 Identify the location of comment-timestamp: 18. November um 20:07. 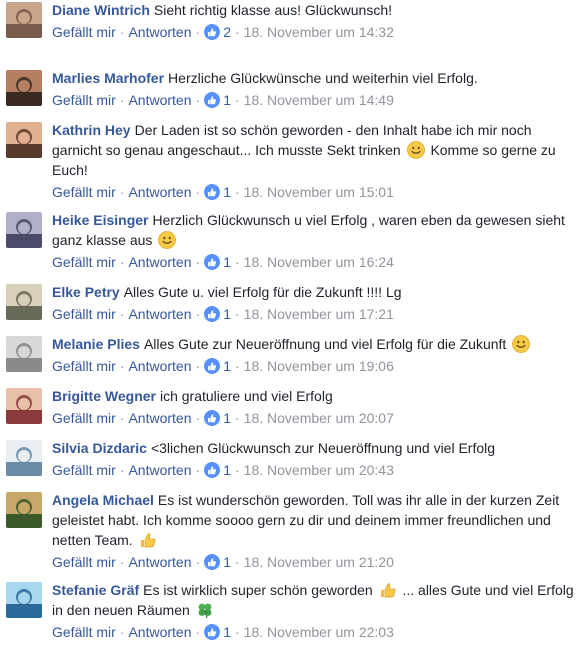
(319, 418).